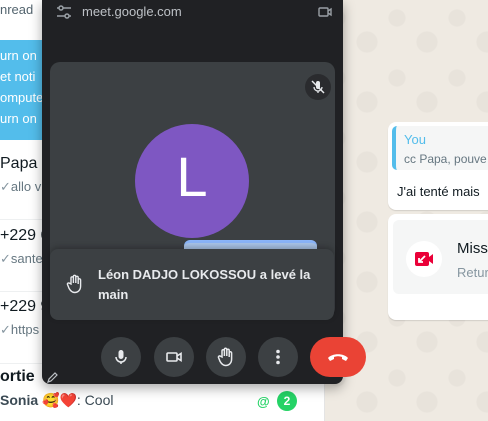  Describe the element at coordinates (16, 9) in the screenshot. I see `unread-filter-label: nread` at that location.